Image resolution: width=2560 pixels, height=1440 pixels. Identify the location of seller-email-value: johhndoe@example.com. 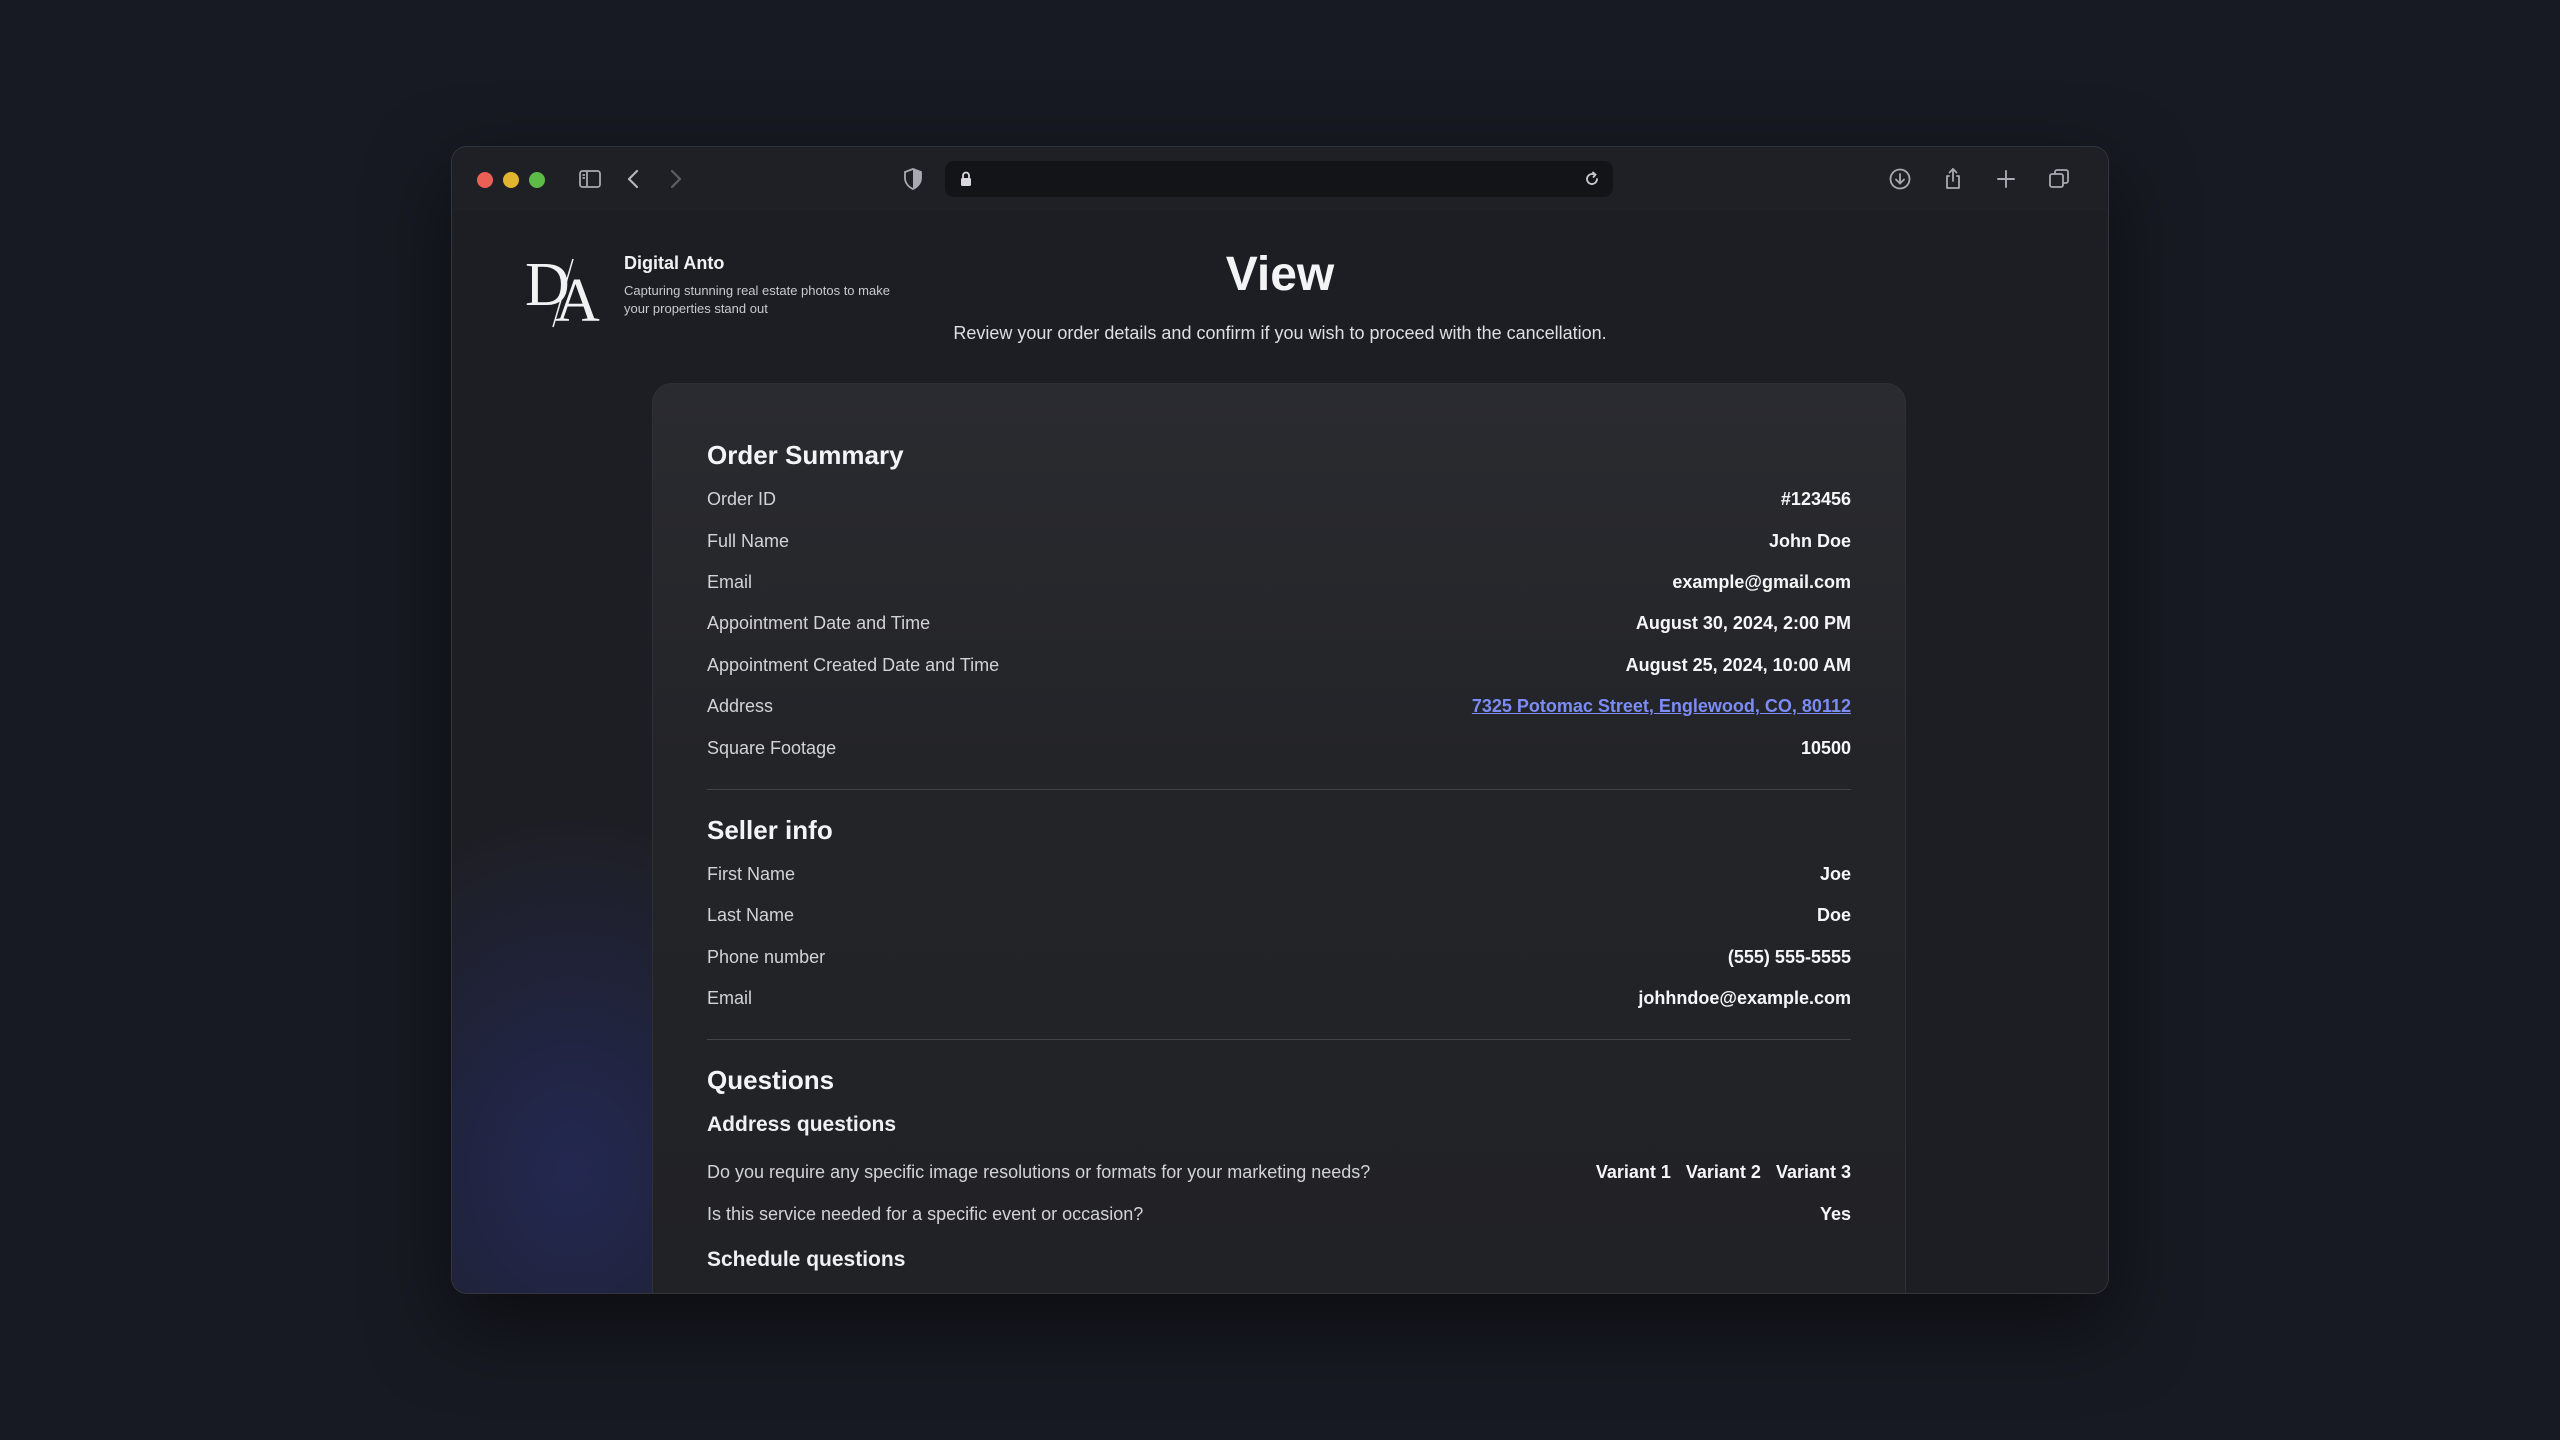
(1744, 998).